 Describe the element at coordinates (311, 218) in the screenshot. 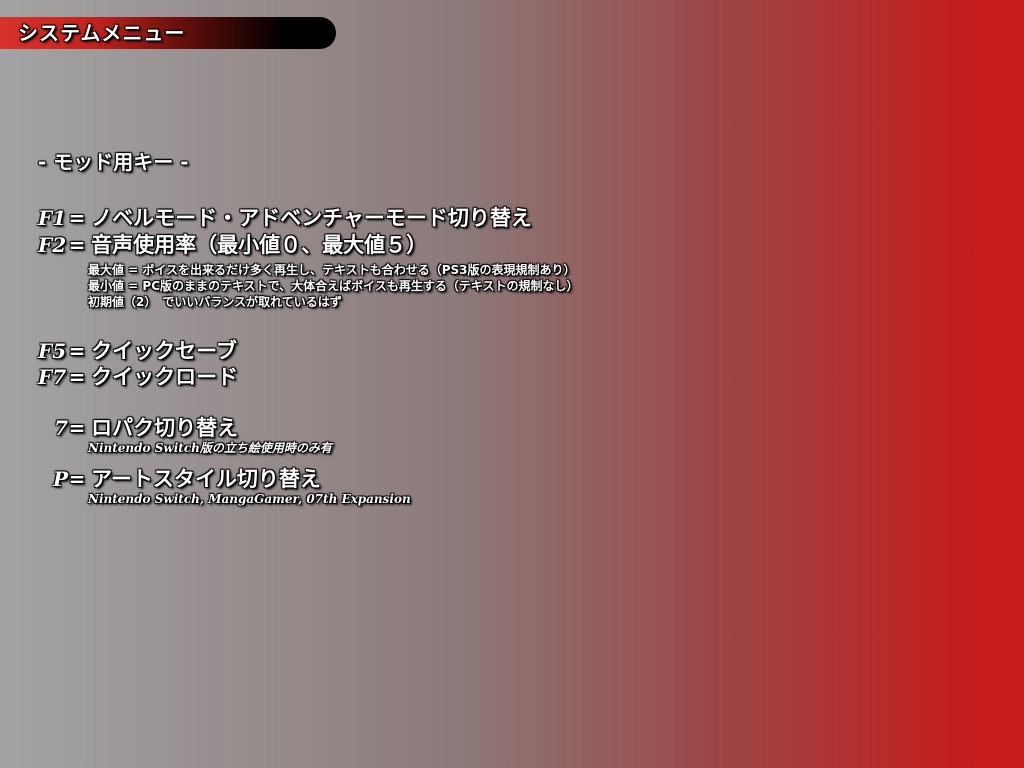

I see `key-desc-f1: ノベルモード・アドベンチャーモード切り替え` at that location.